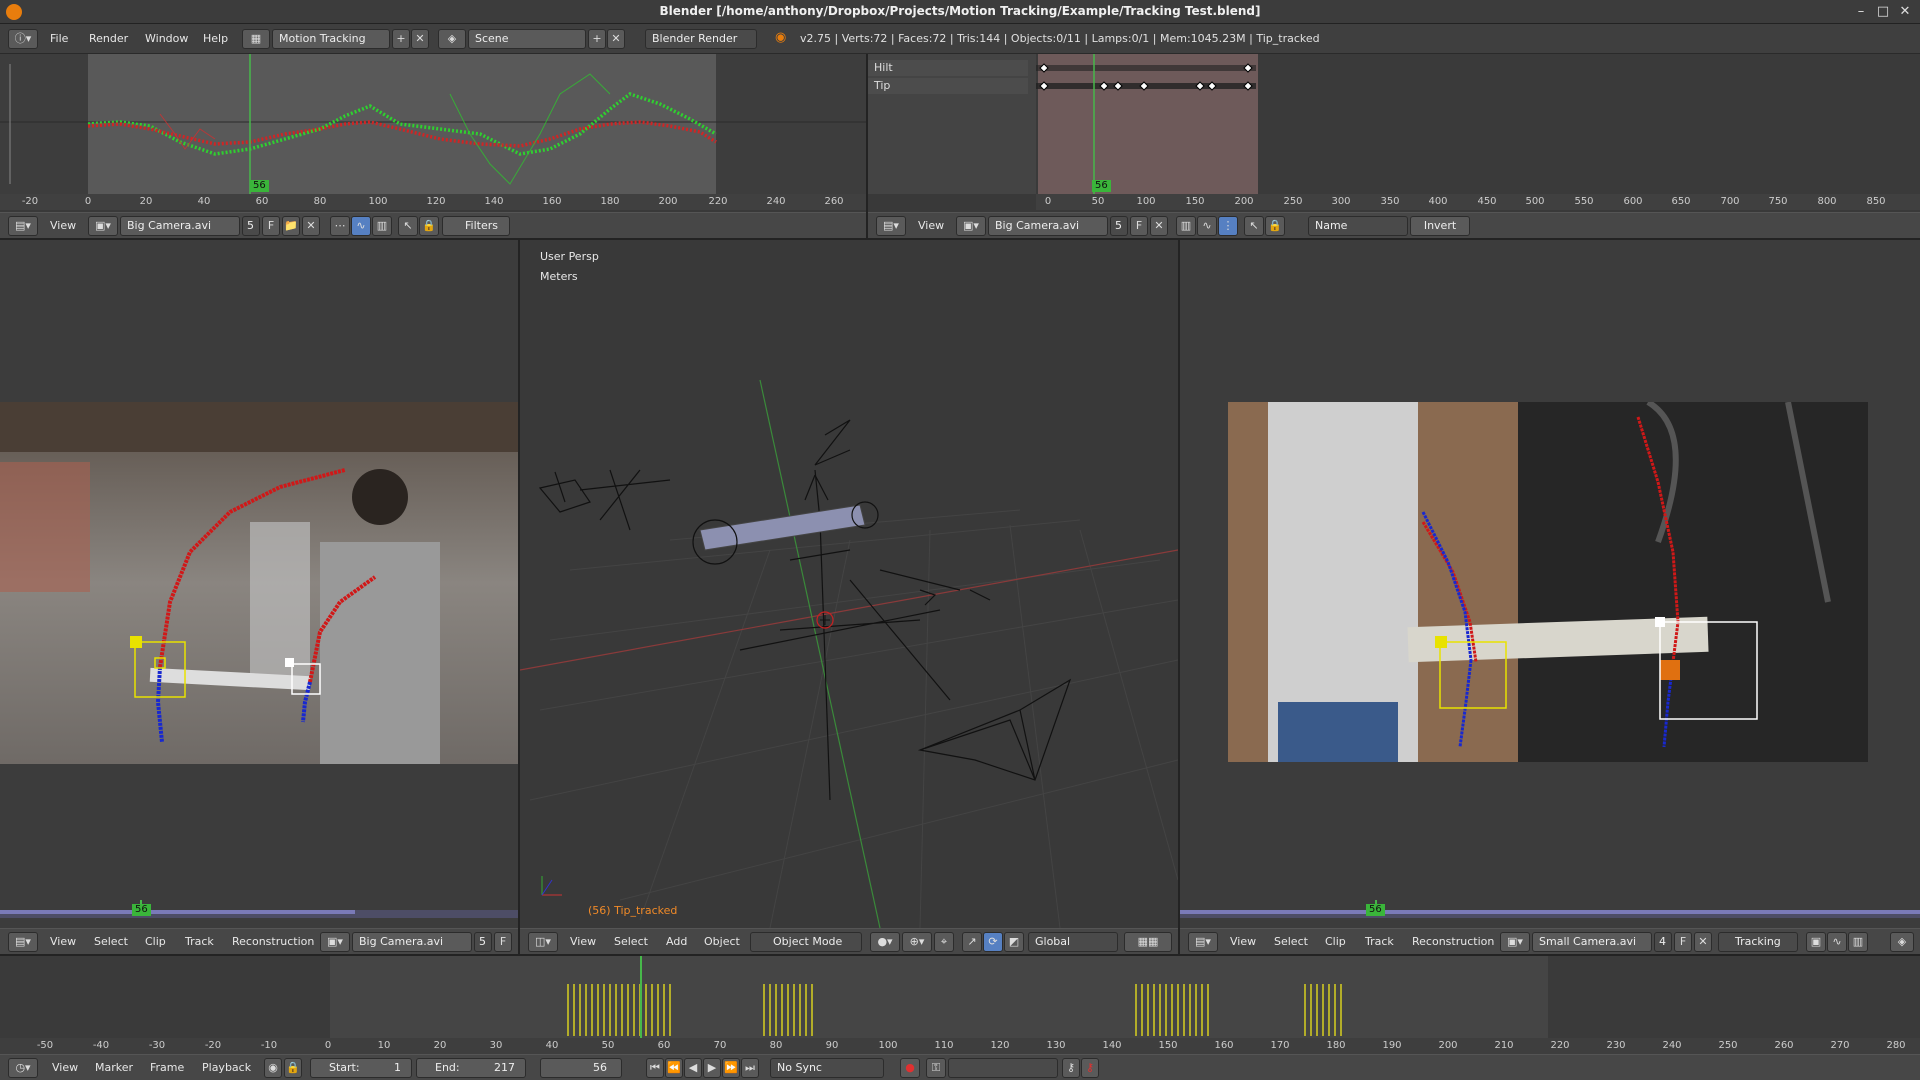  I want to click on clip-left-menu-reconstruction: Reconstruction, so click(273, 941).